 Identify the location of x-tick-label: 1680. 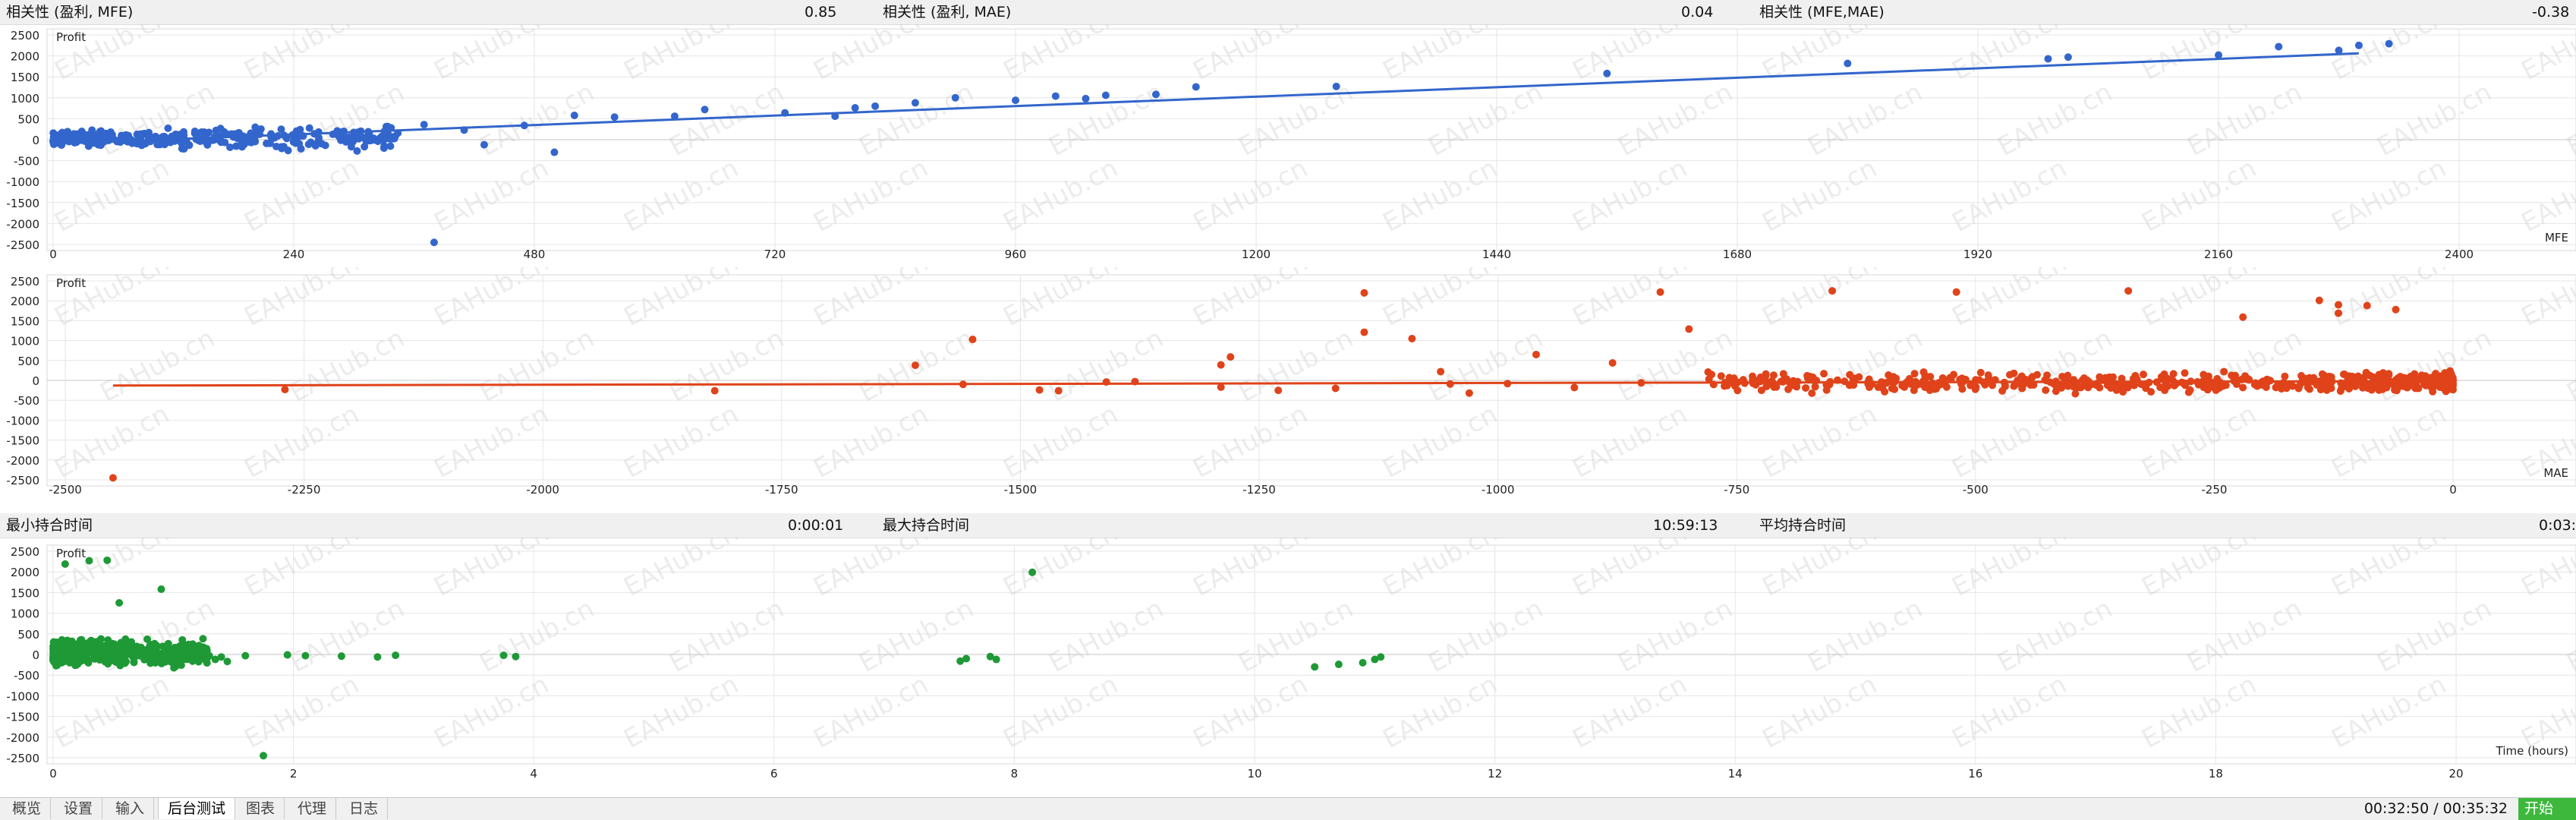
(1737, 254).